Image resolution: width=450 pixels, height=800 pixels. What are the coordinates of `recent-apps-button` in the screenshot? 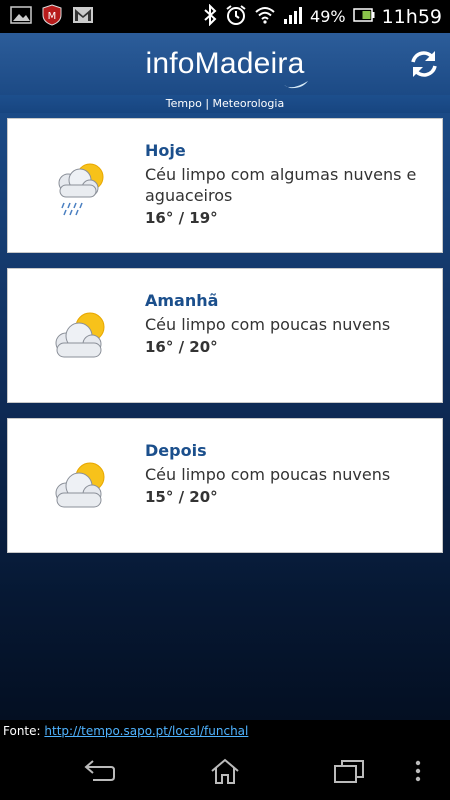 It's located at (349, 771).